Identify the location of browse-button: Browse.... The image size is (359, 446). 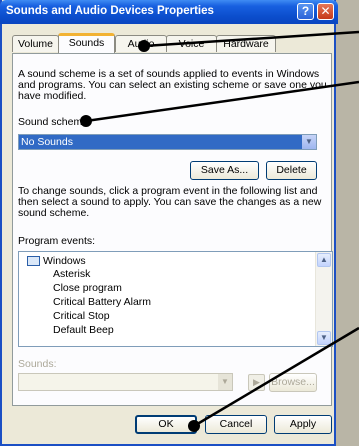
(293, 382).